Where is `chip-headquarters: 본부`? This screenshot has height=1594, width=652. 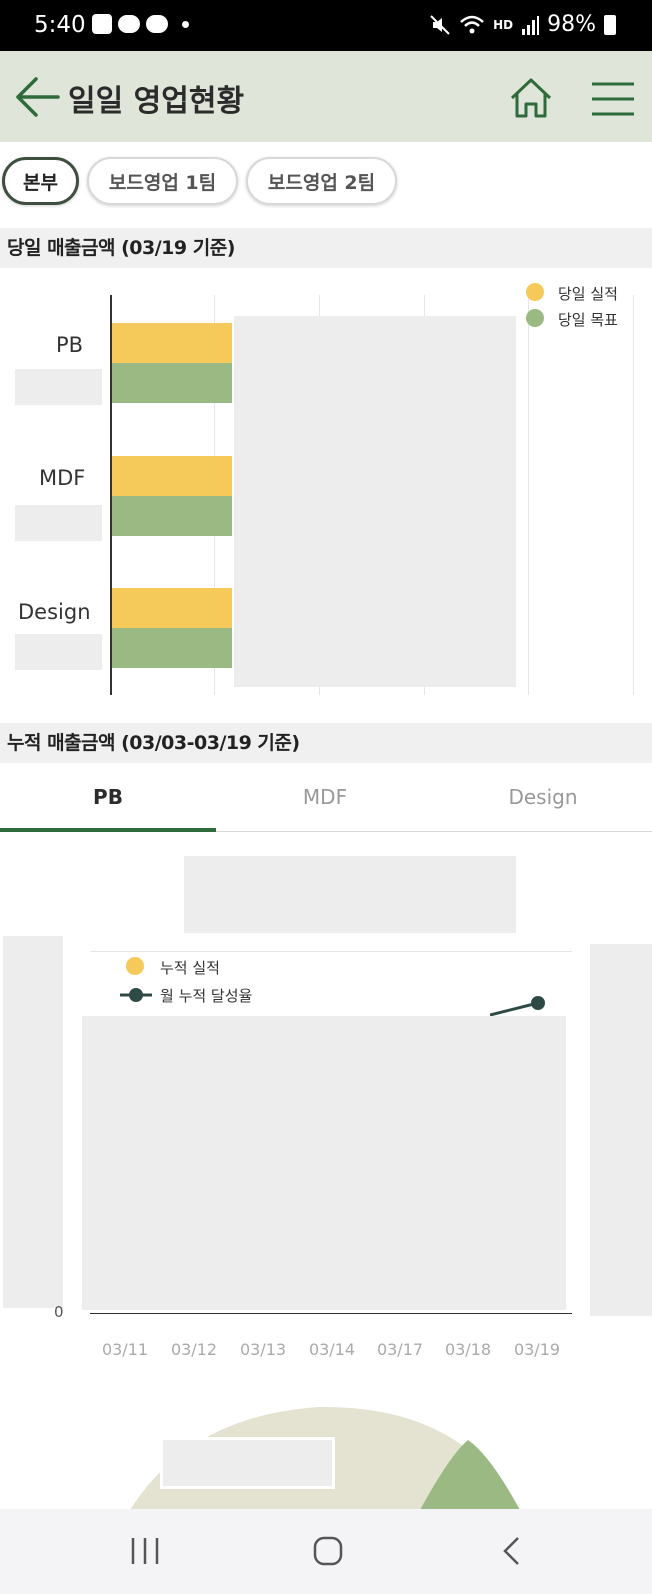
chip-headquarters: 본부 is located at coordinates (40, 181).